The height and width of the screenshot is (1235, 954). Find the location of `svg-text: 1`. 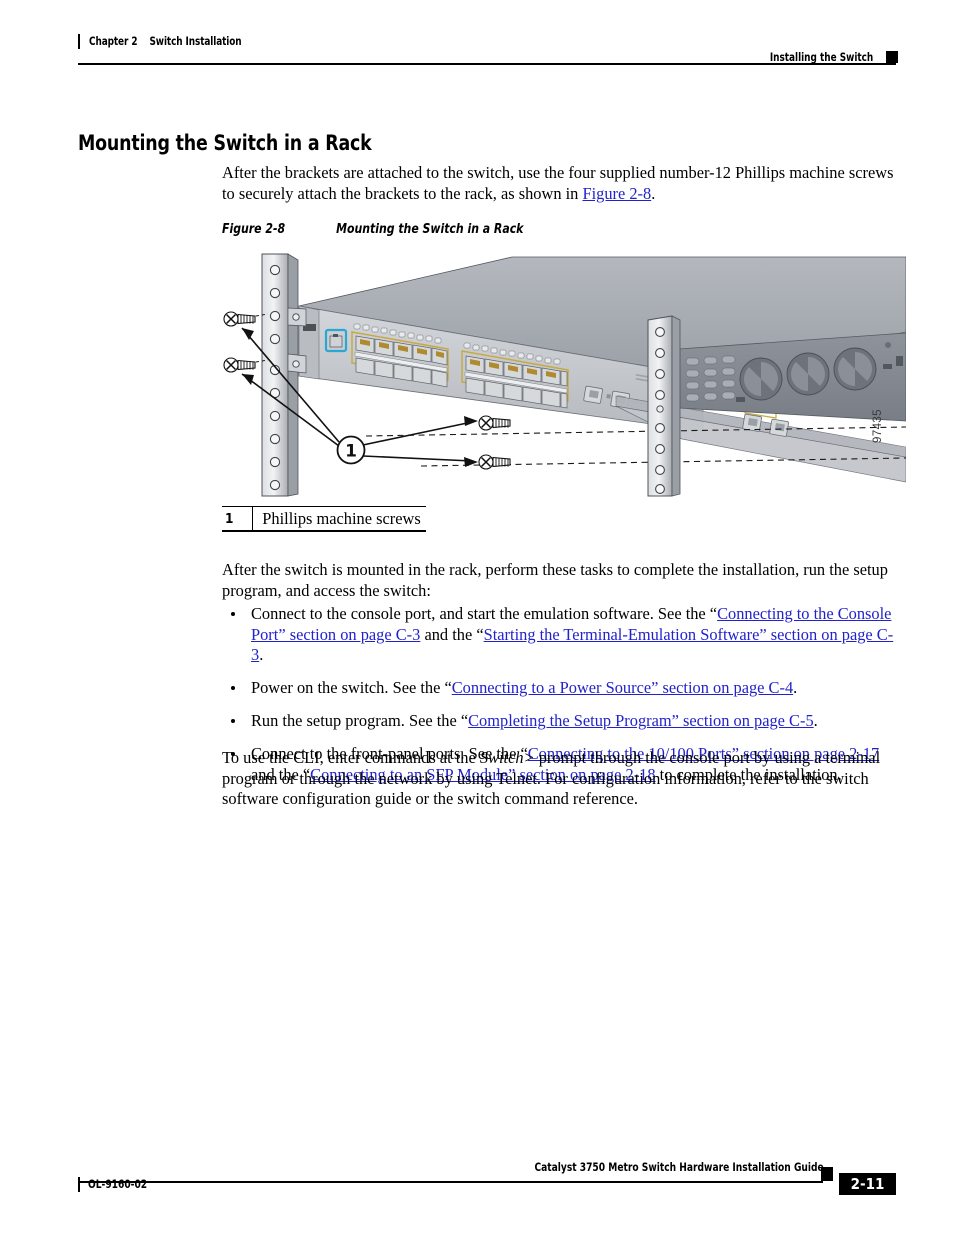

svg-text: 1 is located at coordinates (351, 452).